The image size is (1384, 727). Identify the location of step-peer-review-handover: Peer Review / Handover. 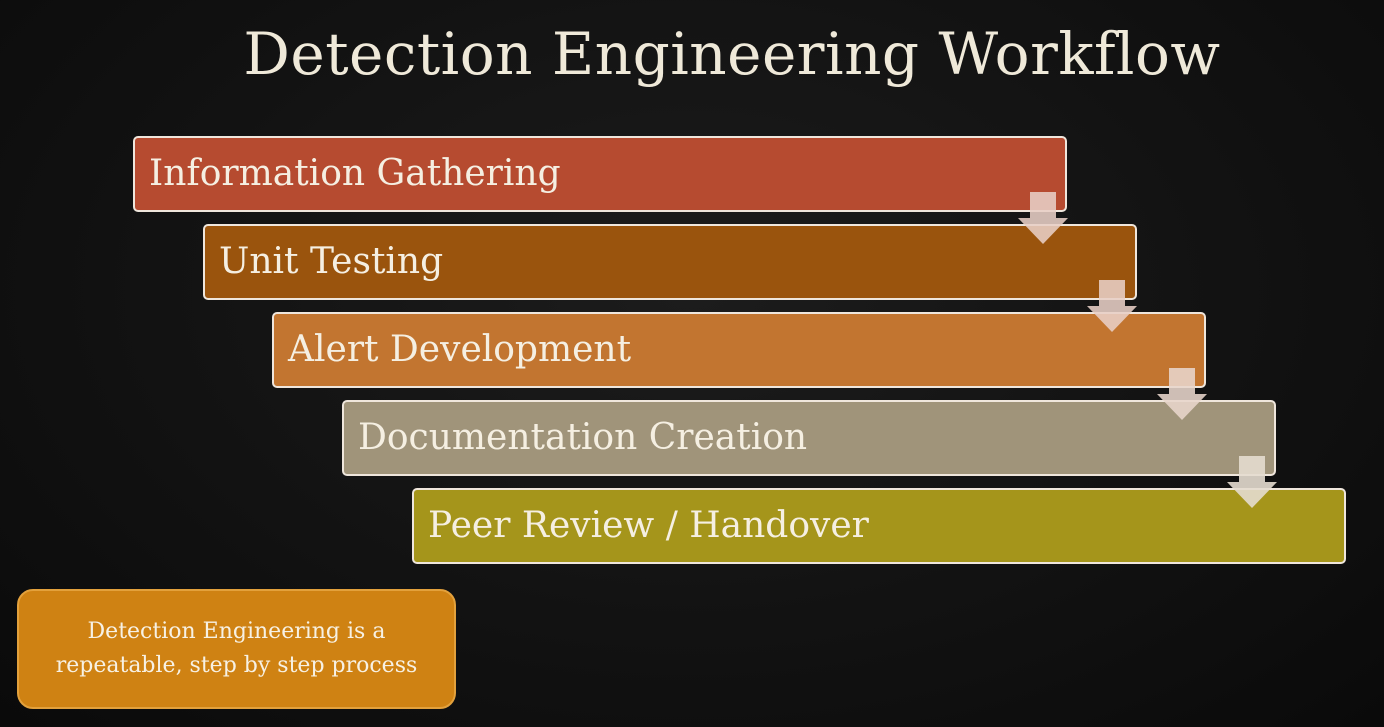
(879, 526).